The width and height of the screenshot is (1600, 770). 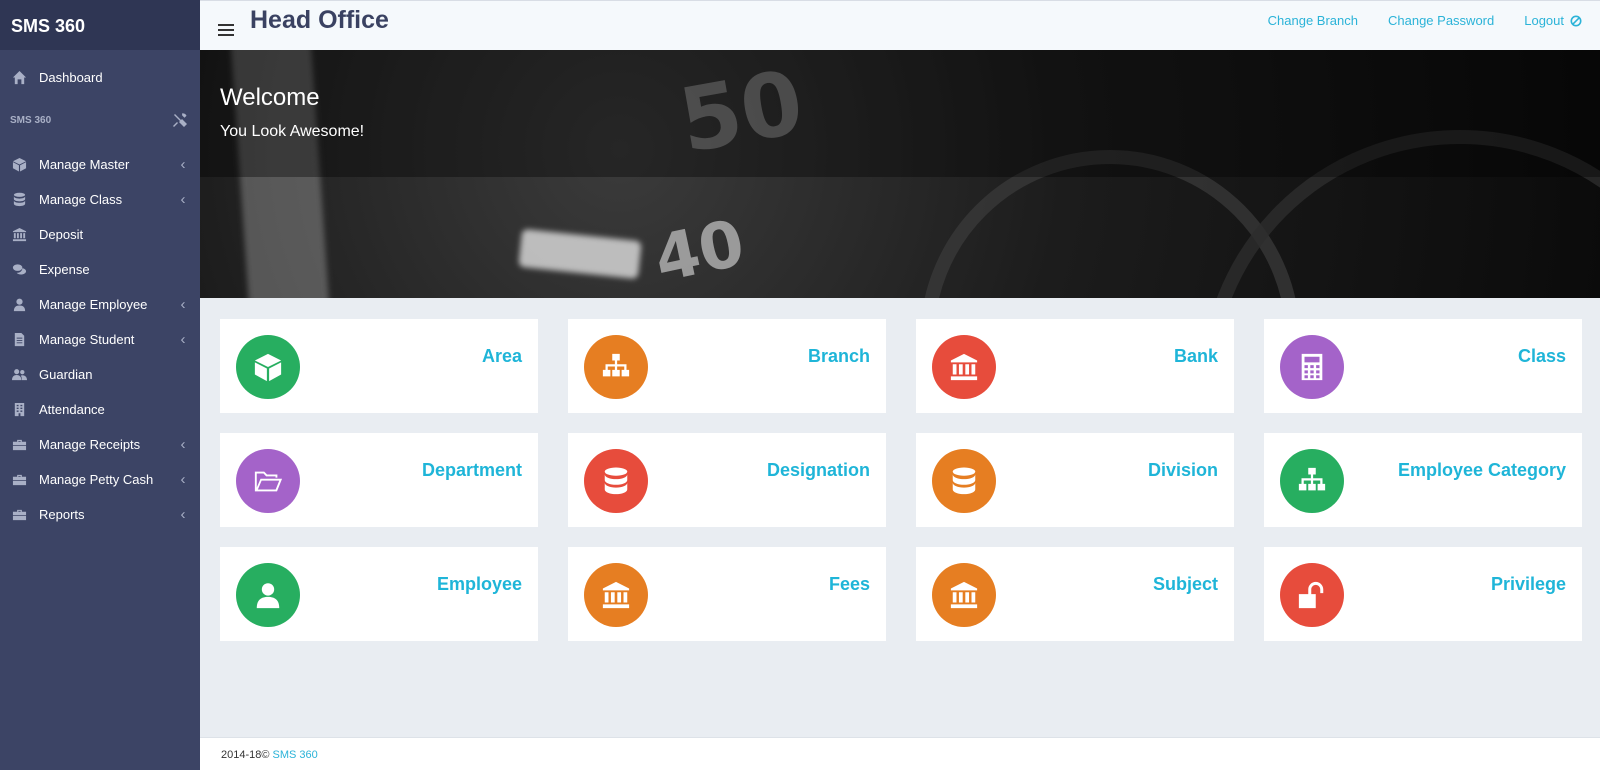 What do you see at coordinates (479, 584) in the screenshot?
I see `tile-label: Employee` at bounding box center [479, 584].